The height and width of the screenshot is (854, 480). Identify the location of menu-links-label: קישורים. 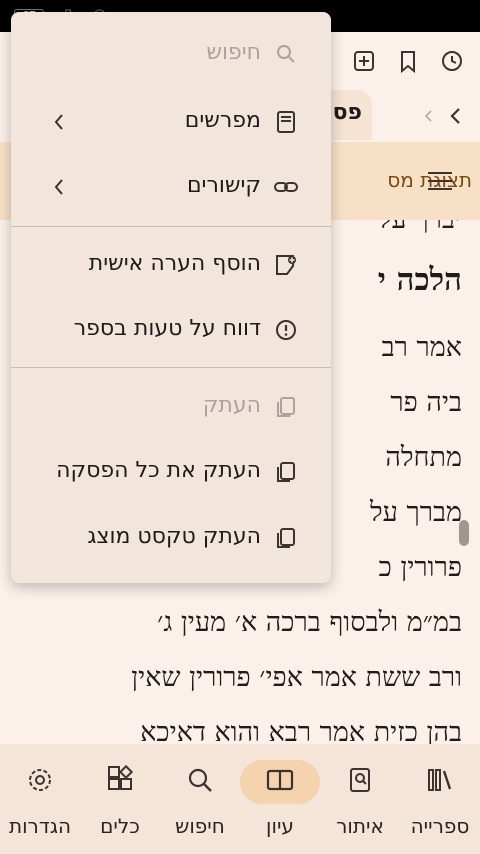
(223, 185).